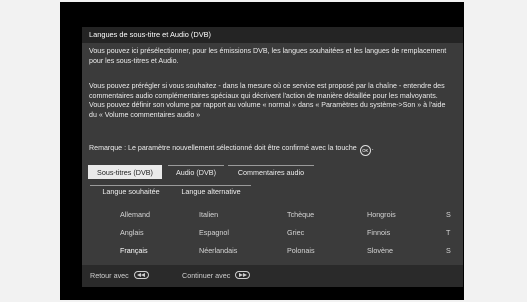 The image size is (527, 302). Describe the element at coordinates (132, 232) in the screenshot. I see `language-option: Anglais` at that location.